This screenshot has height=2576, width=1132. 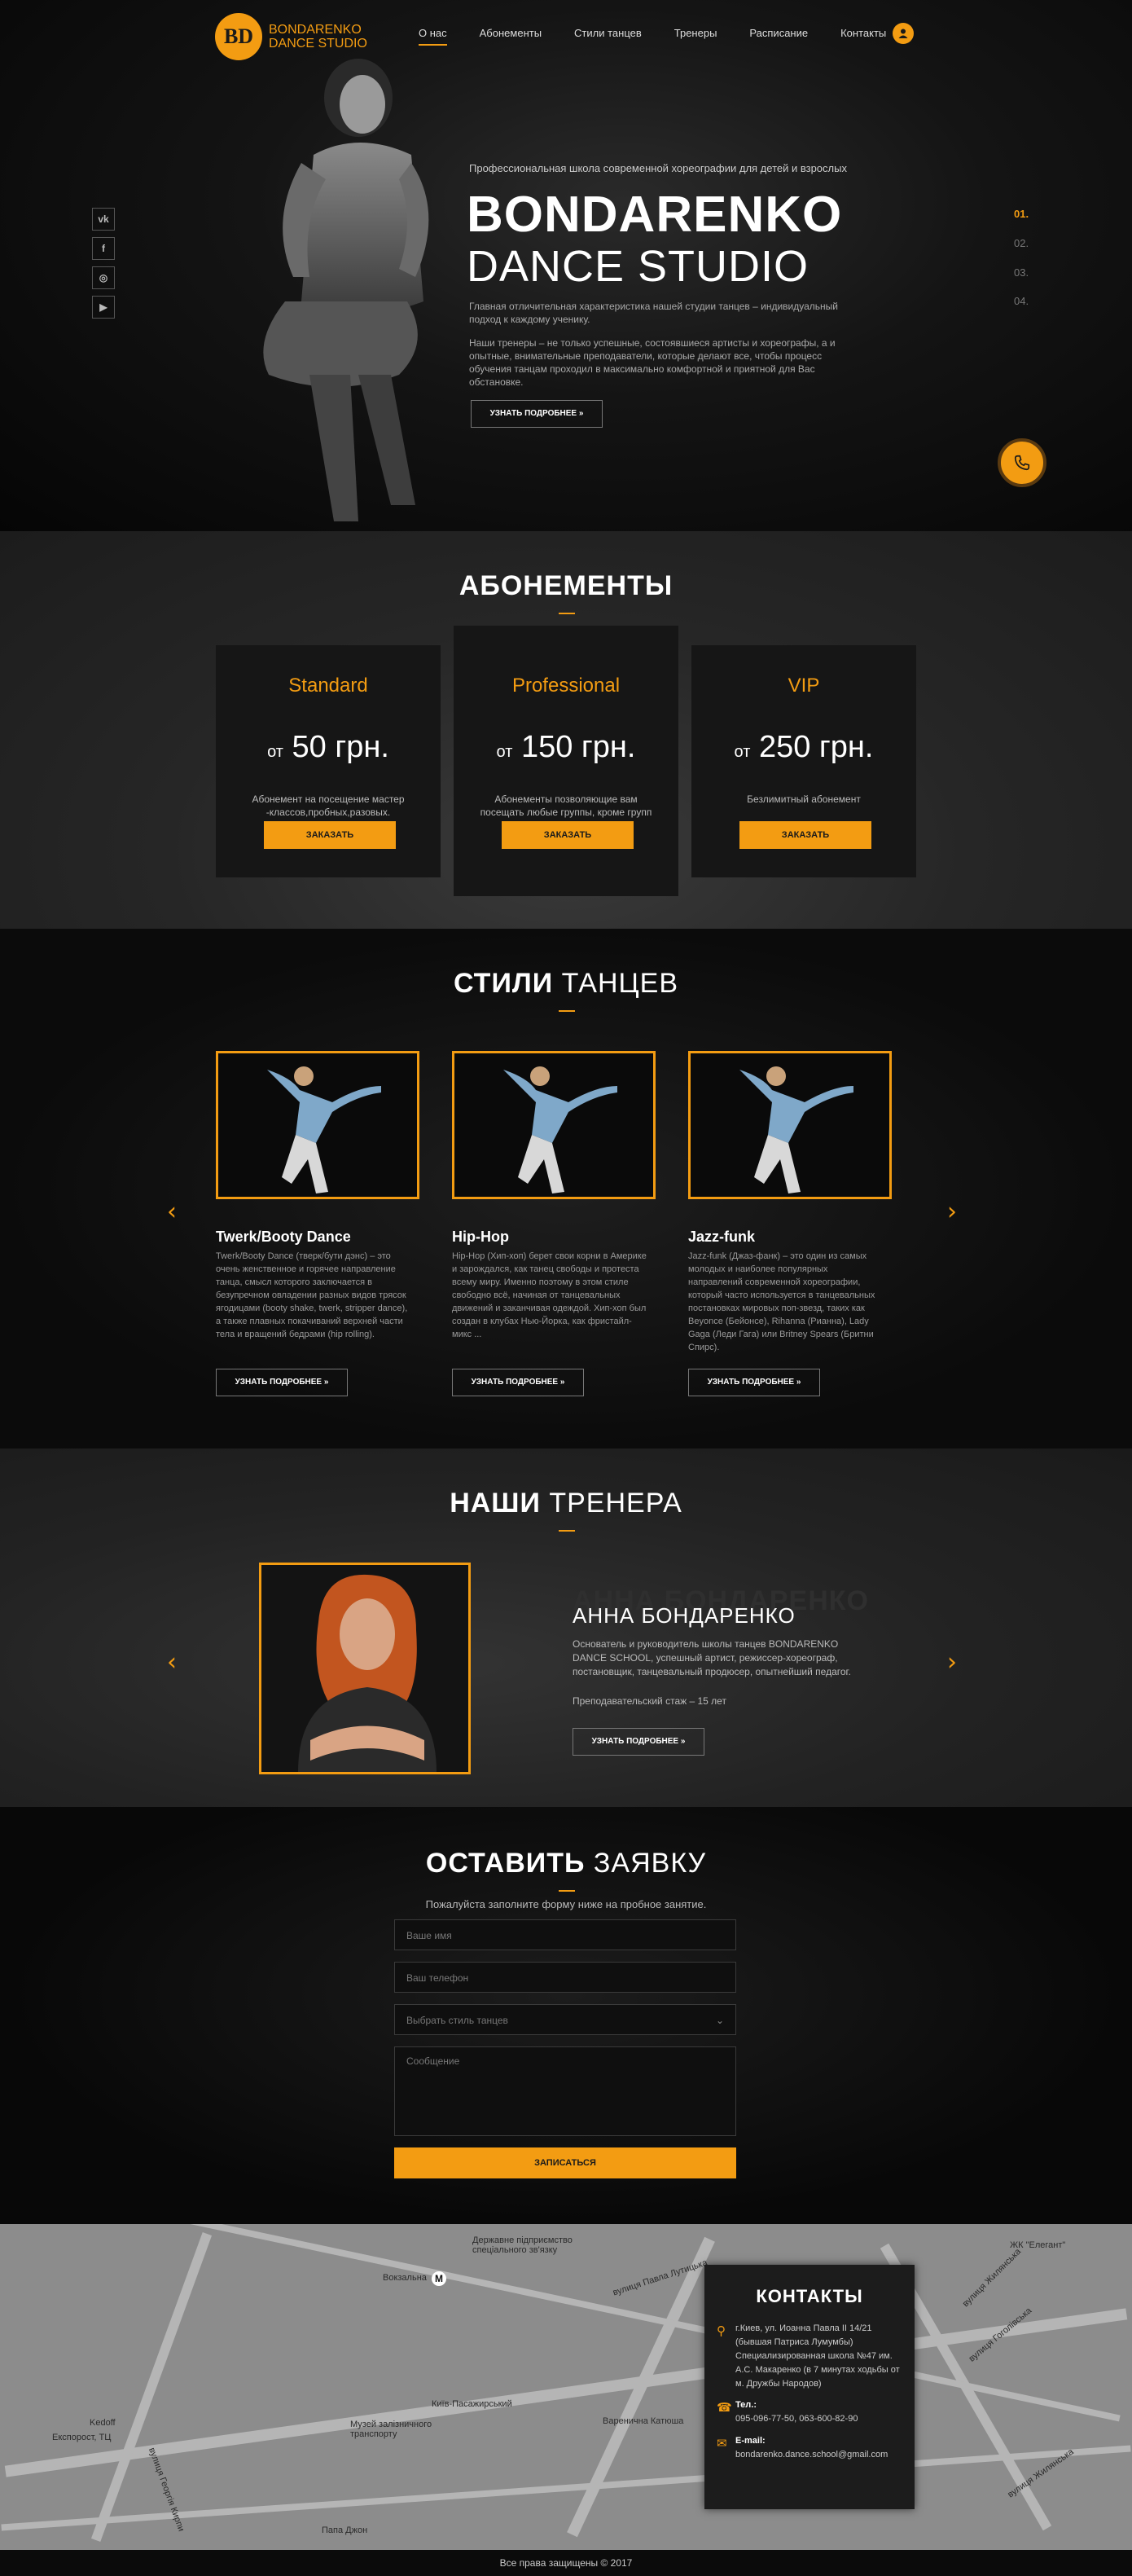 I want to click on trainers-title-underline, so click(x=567, y=1531).